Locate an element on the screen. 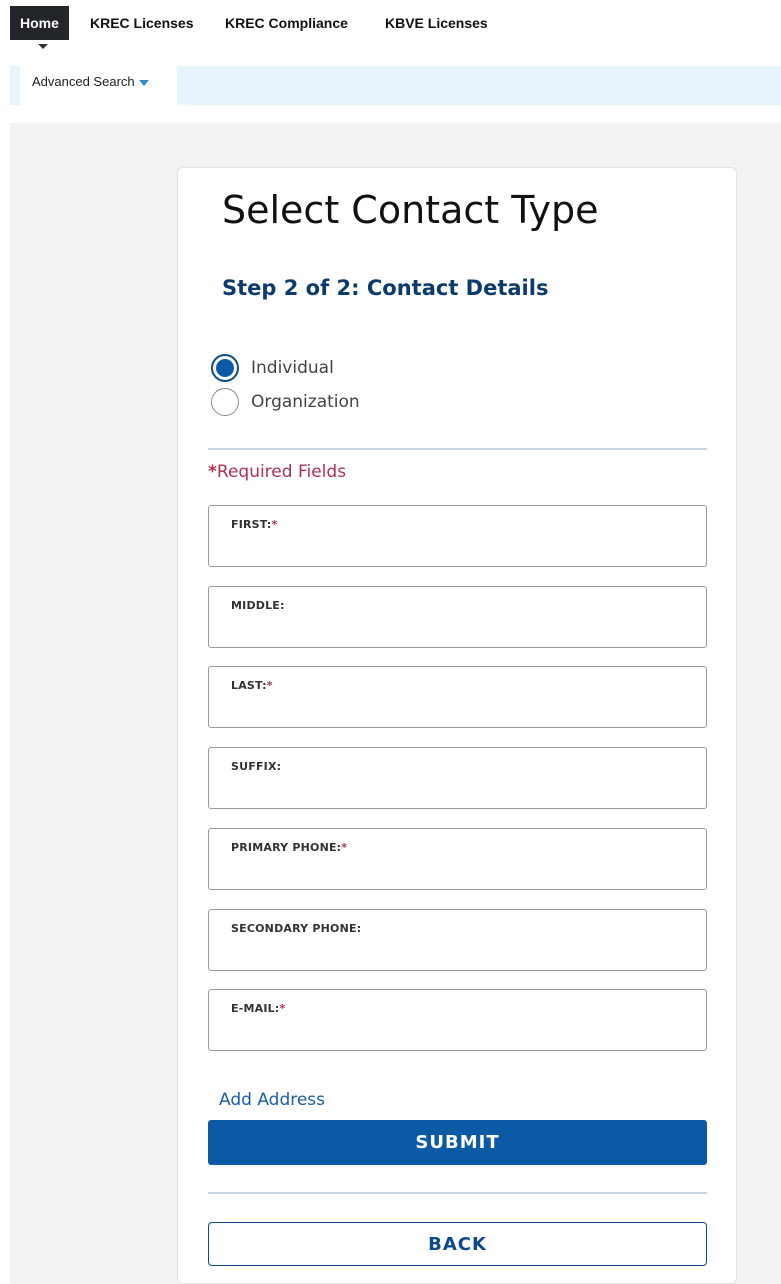  radio-individual-label: Individual is located at coordinates (292, 368).